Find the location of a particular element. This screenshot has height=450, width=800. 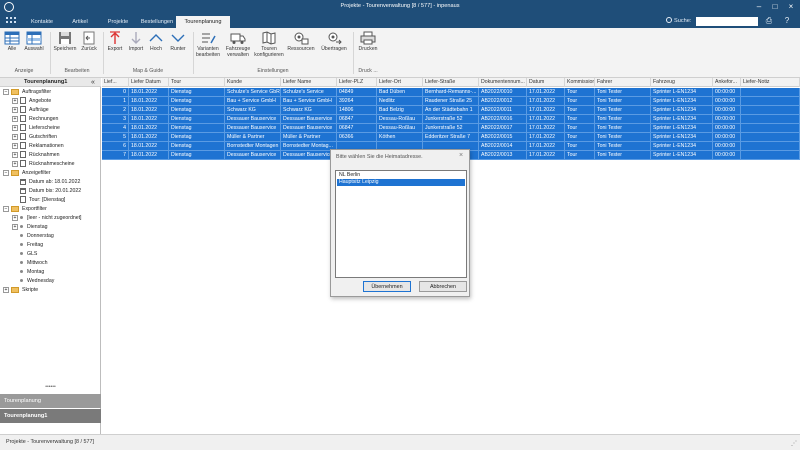

column-header: Fahrzeug is located at coordinates (682, 82).